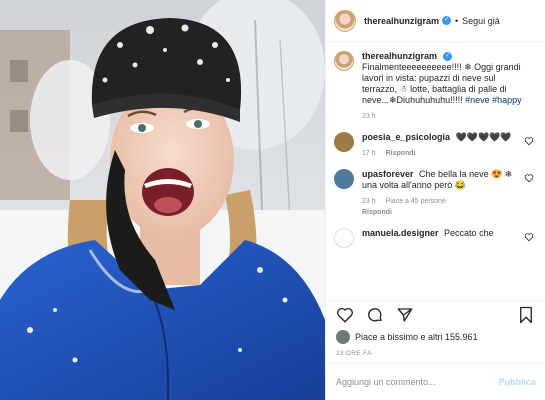 The width and height of the screenshot is (545, 400). Describe the element at coordinates (517, 382) in the screenshot. I see `publish-button: Pubblica` at that location.